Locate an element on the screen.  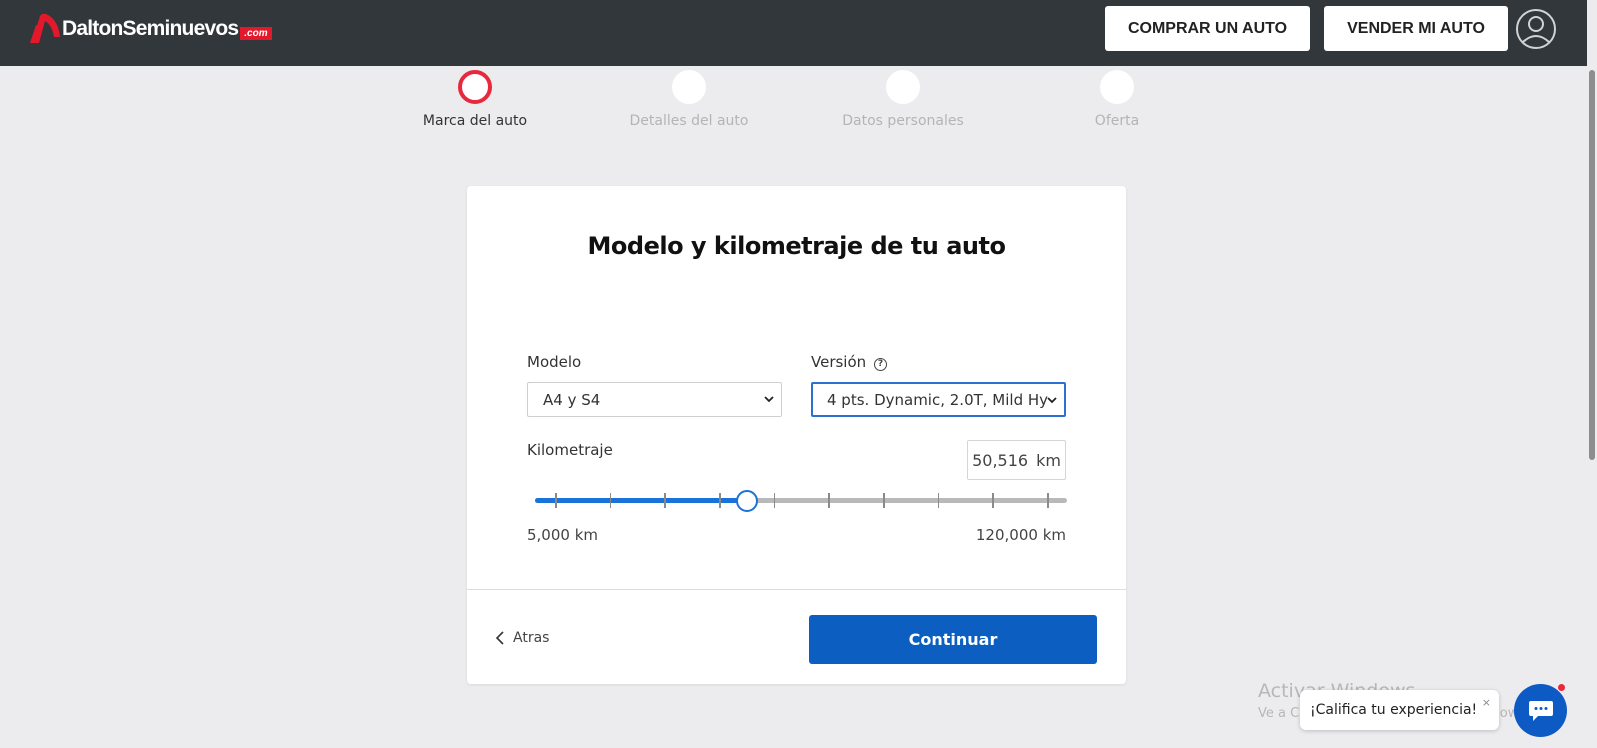
step-label: Detalles del auto is located at coordinates (689, 121).